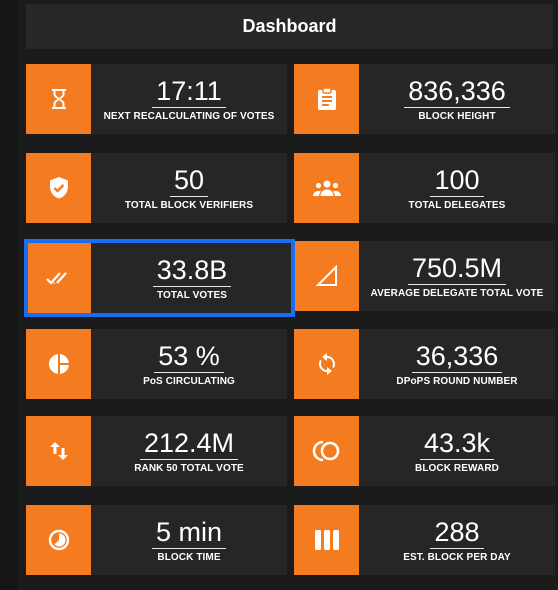 The width and height of the screenshot is (558, 590). I want to click on stat: 5 min BLOCK TIME, so click(189, 540).